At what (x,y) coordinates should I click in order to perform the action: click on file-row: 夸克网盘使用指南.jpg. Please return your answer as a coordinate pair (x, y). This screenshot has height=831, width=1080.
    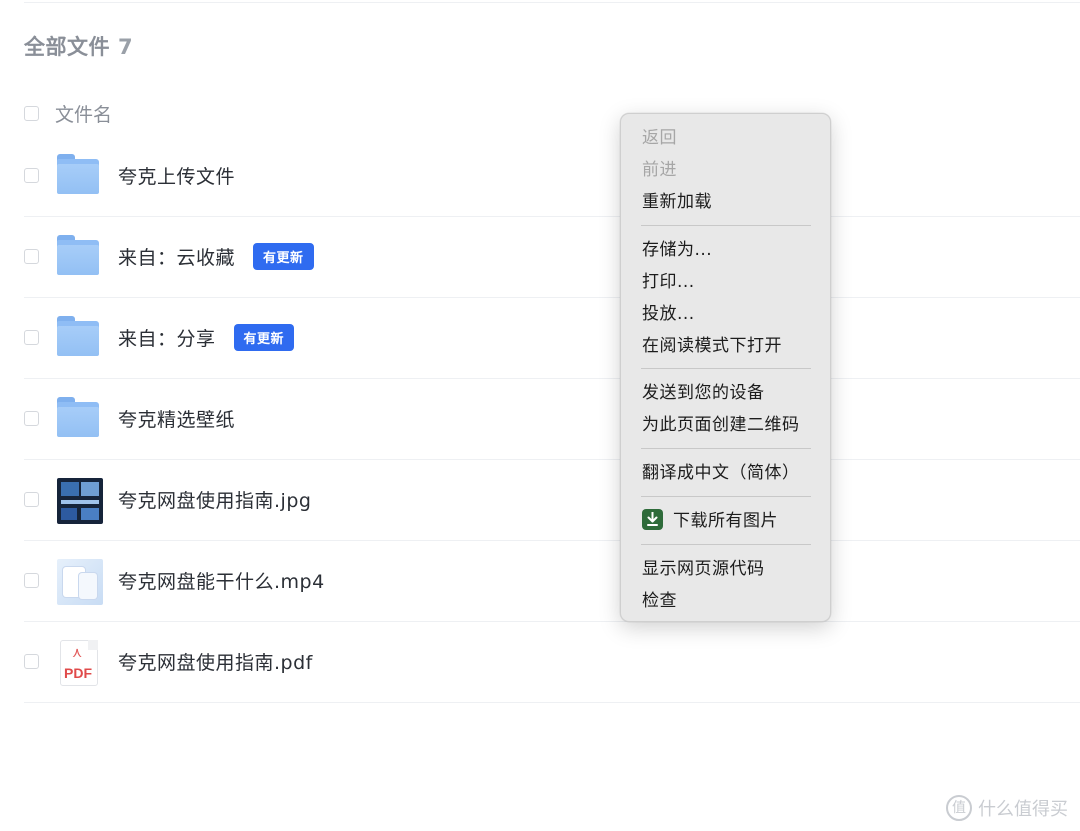
    Looking at the image, I should click on (552, 500).